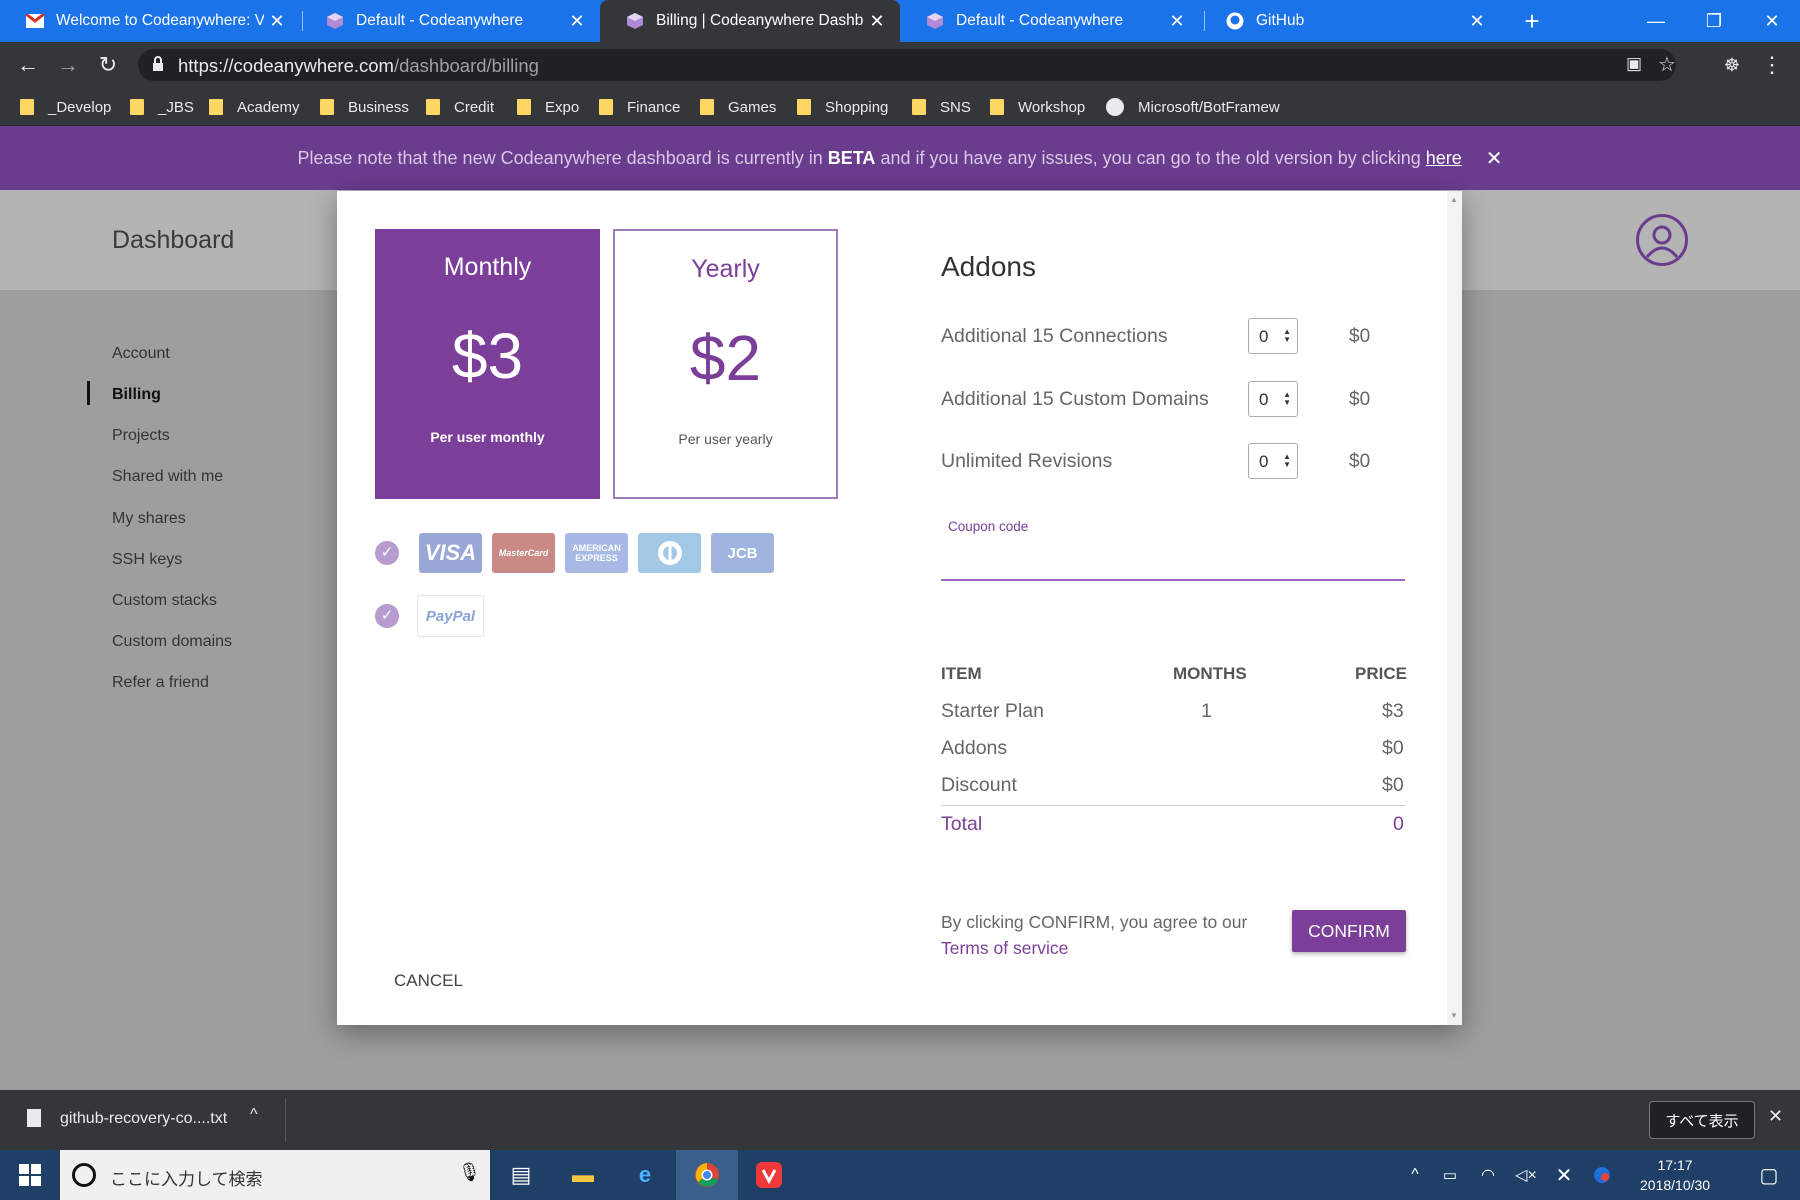  What do you see at coordinates (1772, 21) in the screenshot?
I see `close-window-button: ✕` at bounding box center [1772, 21].